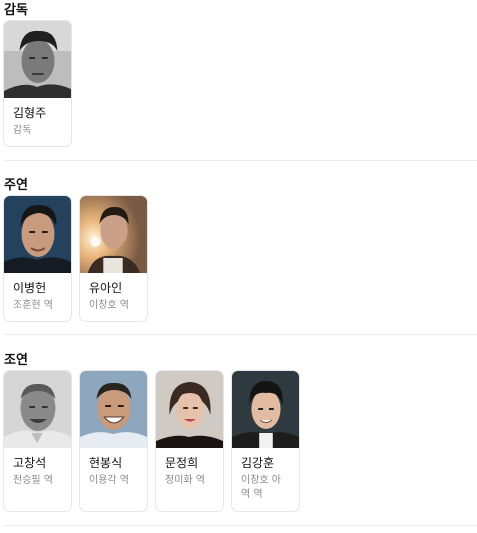  What do you see at coordinates (261, 487) in the screenshot?
I see `person-role: 이창호 아역 역` at bounding box center [261, 487].